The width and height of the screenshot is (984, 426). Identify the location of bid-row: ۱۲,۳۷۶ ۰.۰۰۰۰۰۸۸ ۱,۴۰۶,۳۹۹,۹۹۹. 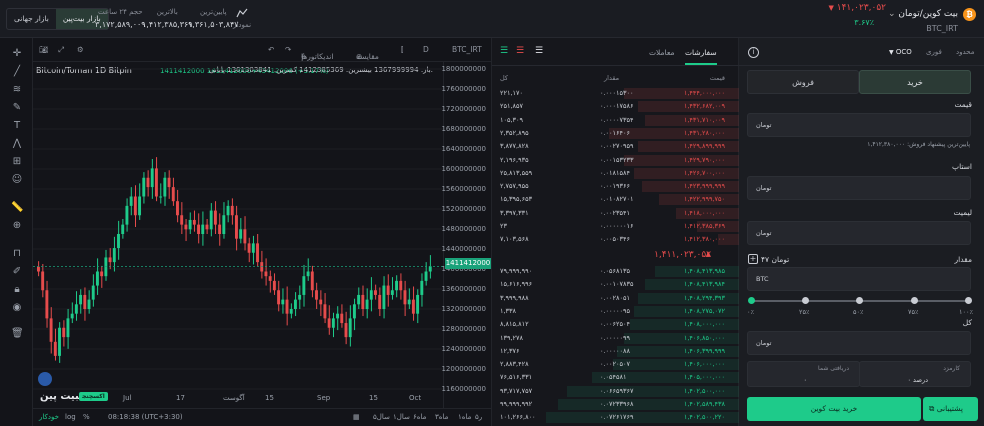
(615, 351).